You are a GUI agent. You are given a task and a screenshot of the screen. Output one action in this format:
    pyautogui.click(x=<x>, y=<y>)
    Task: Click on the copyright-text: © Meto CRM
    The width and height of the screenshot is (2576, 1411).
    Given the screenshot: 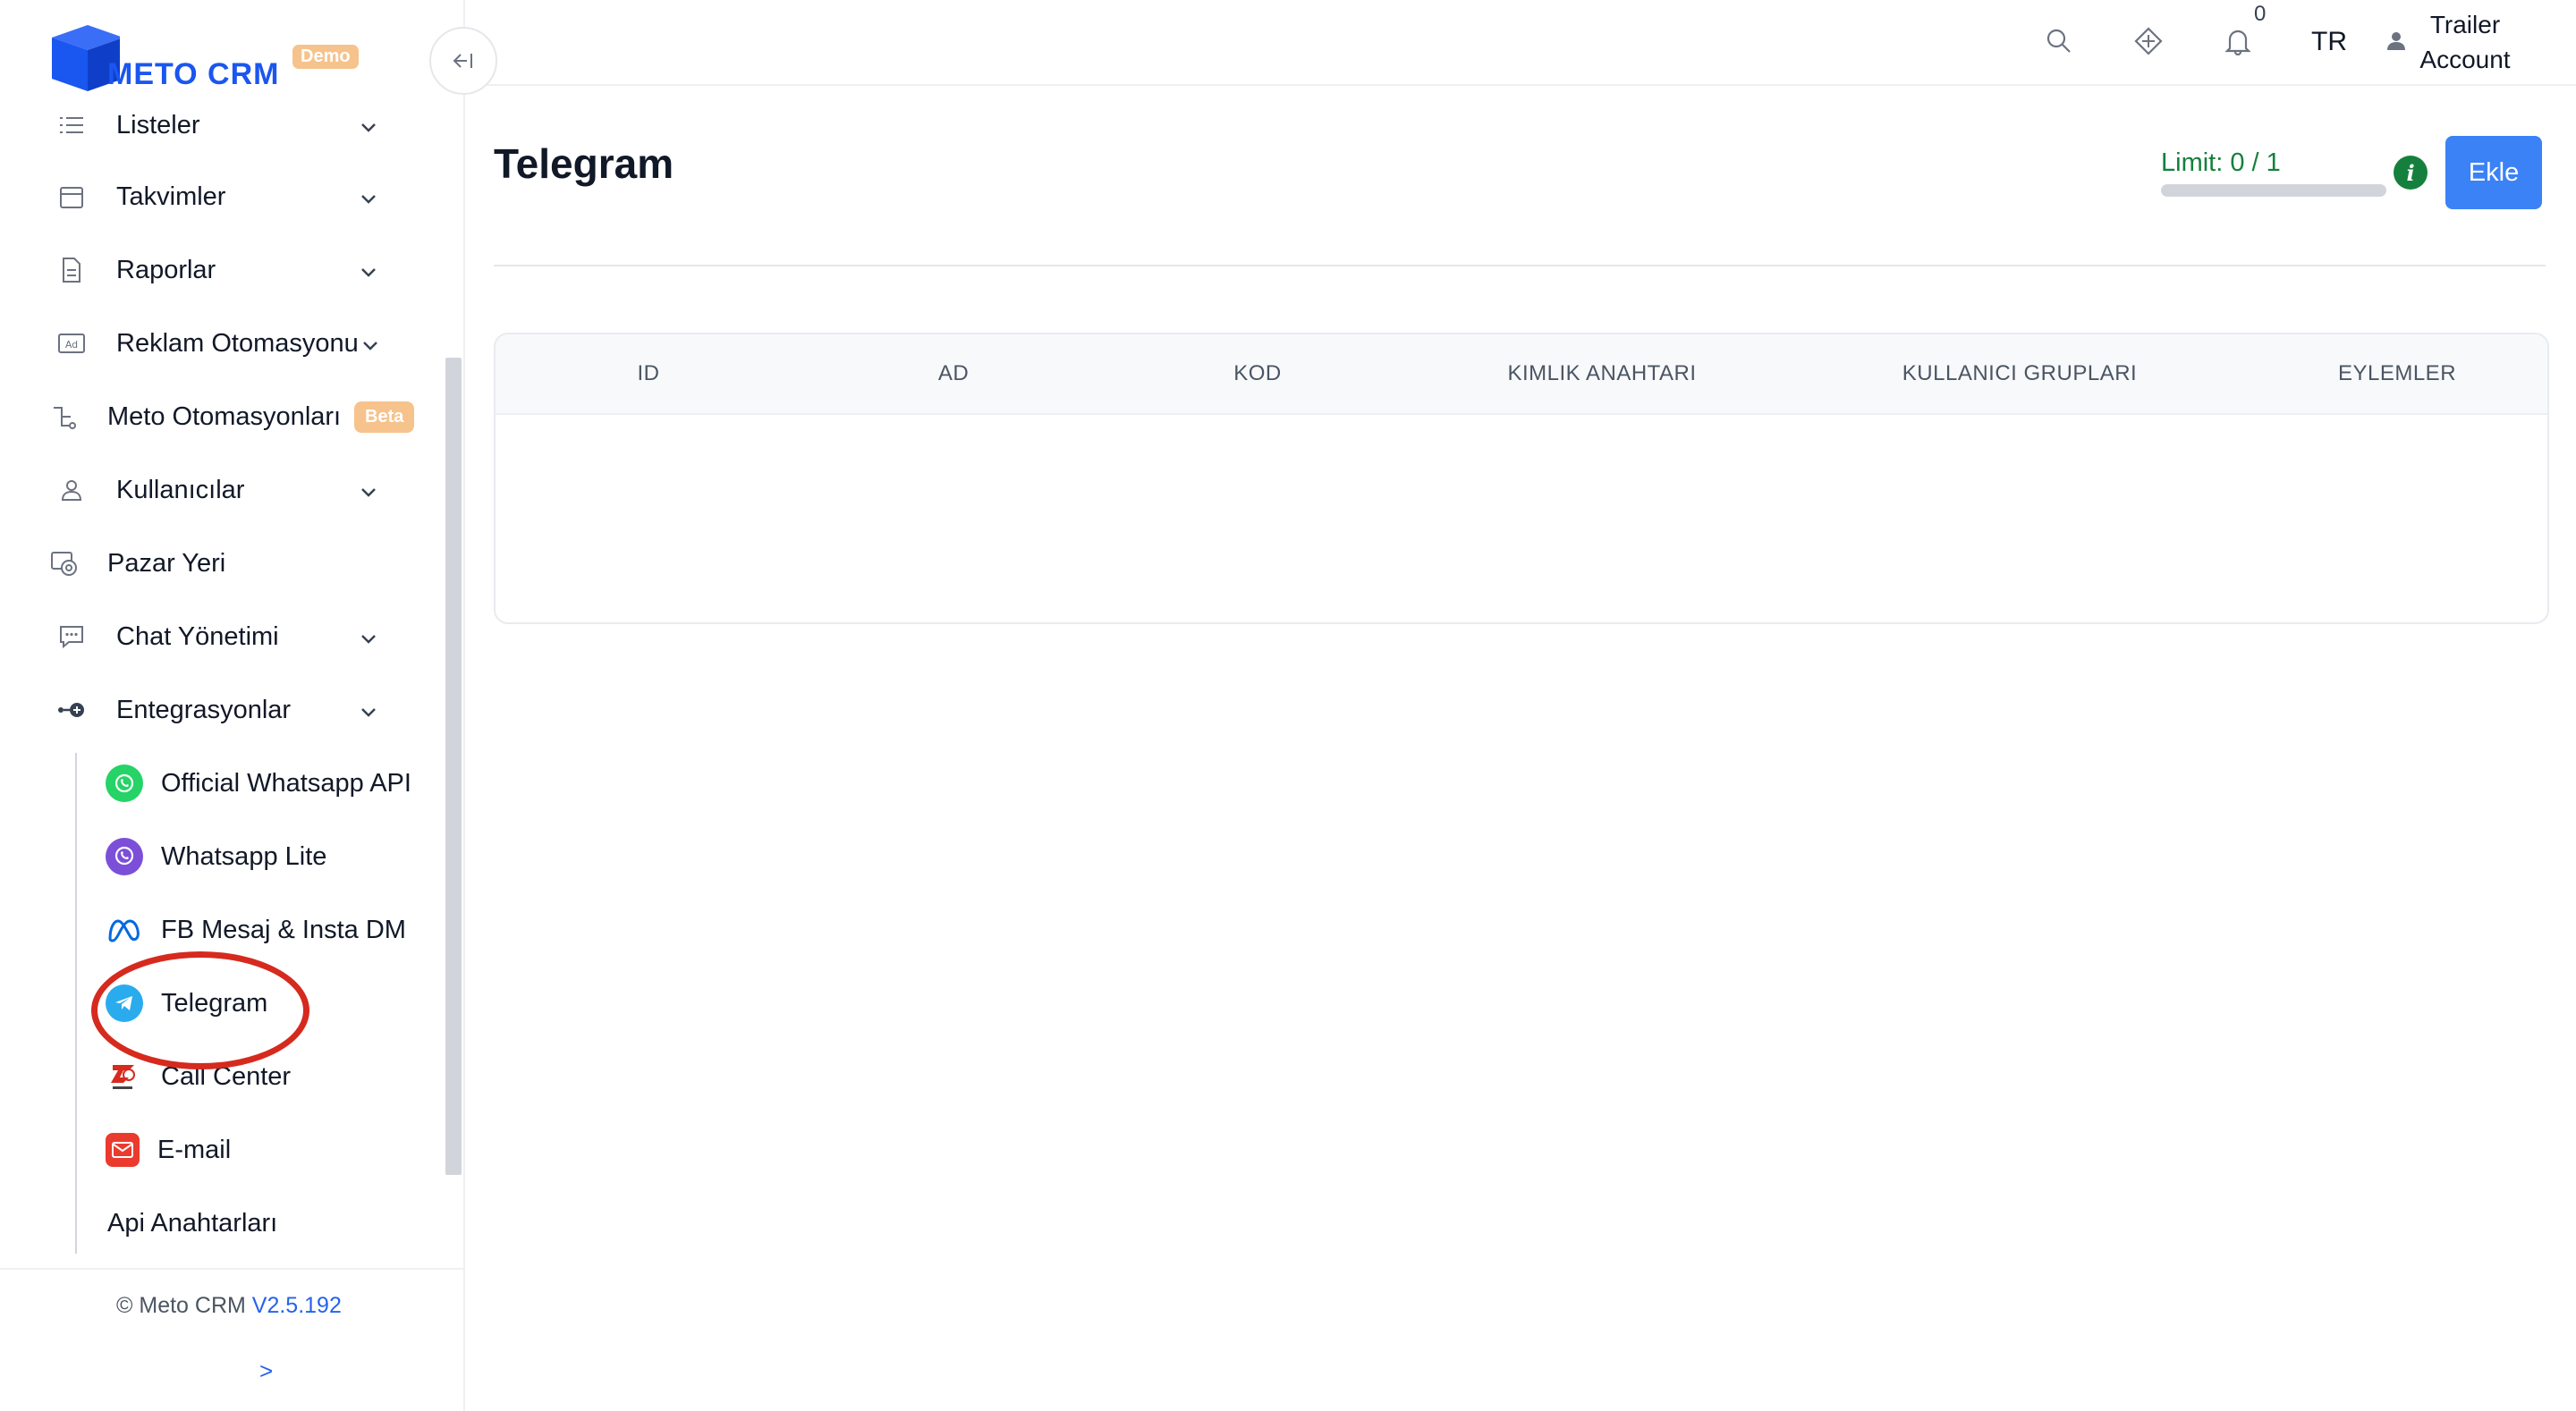 What is the action you would take?
    pyautogui.click(x=181, y=1305)
    